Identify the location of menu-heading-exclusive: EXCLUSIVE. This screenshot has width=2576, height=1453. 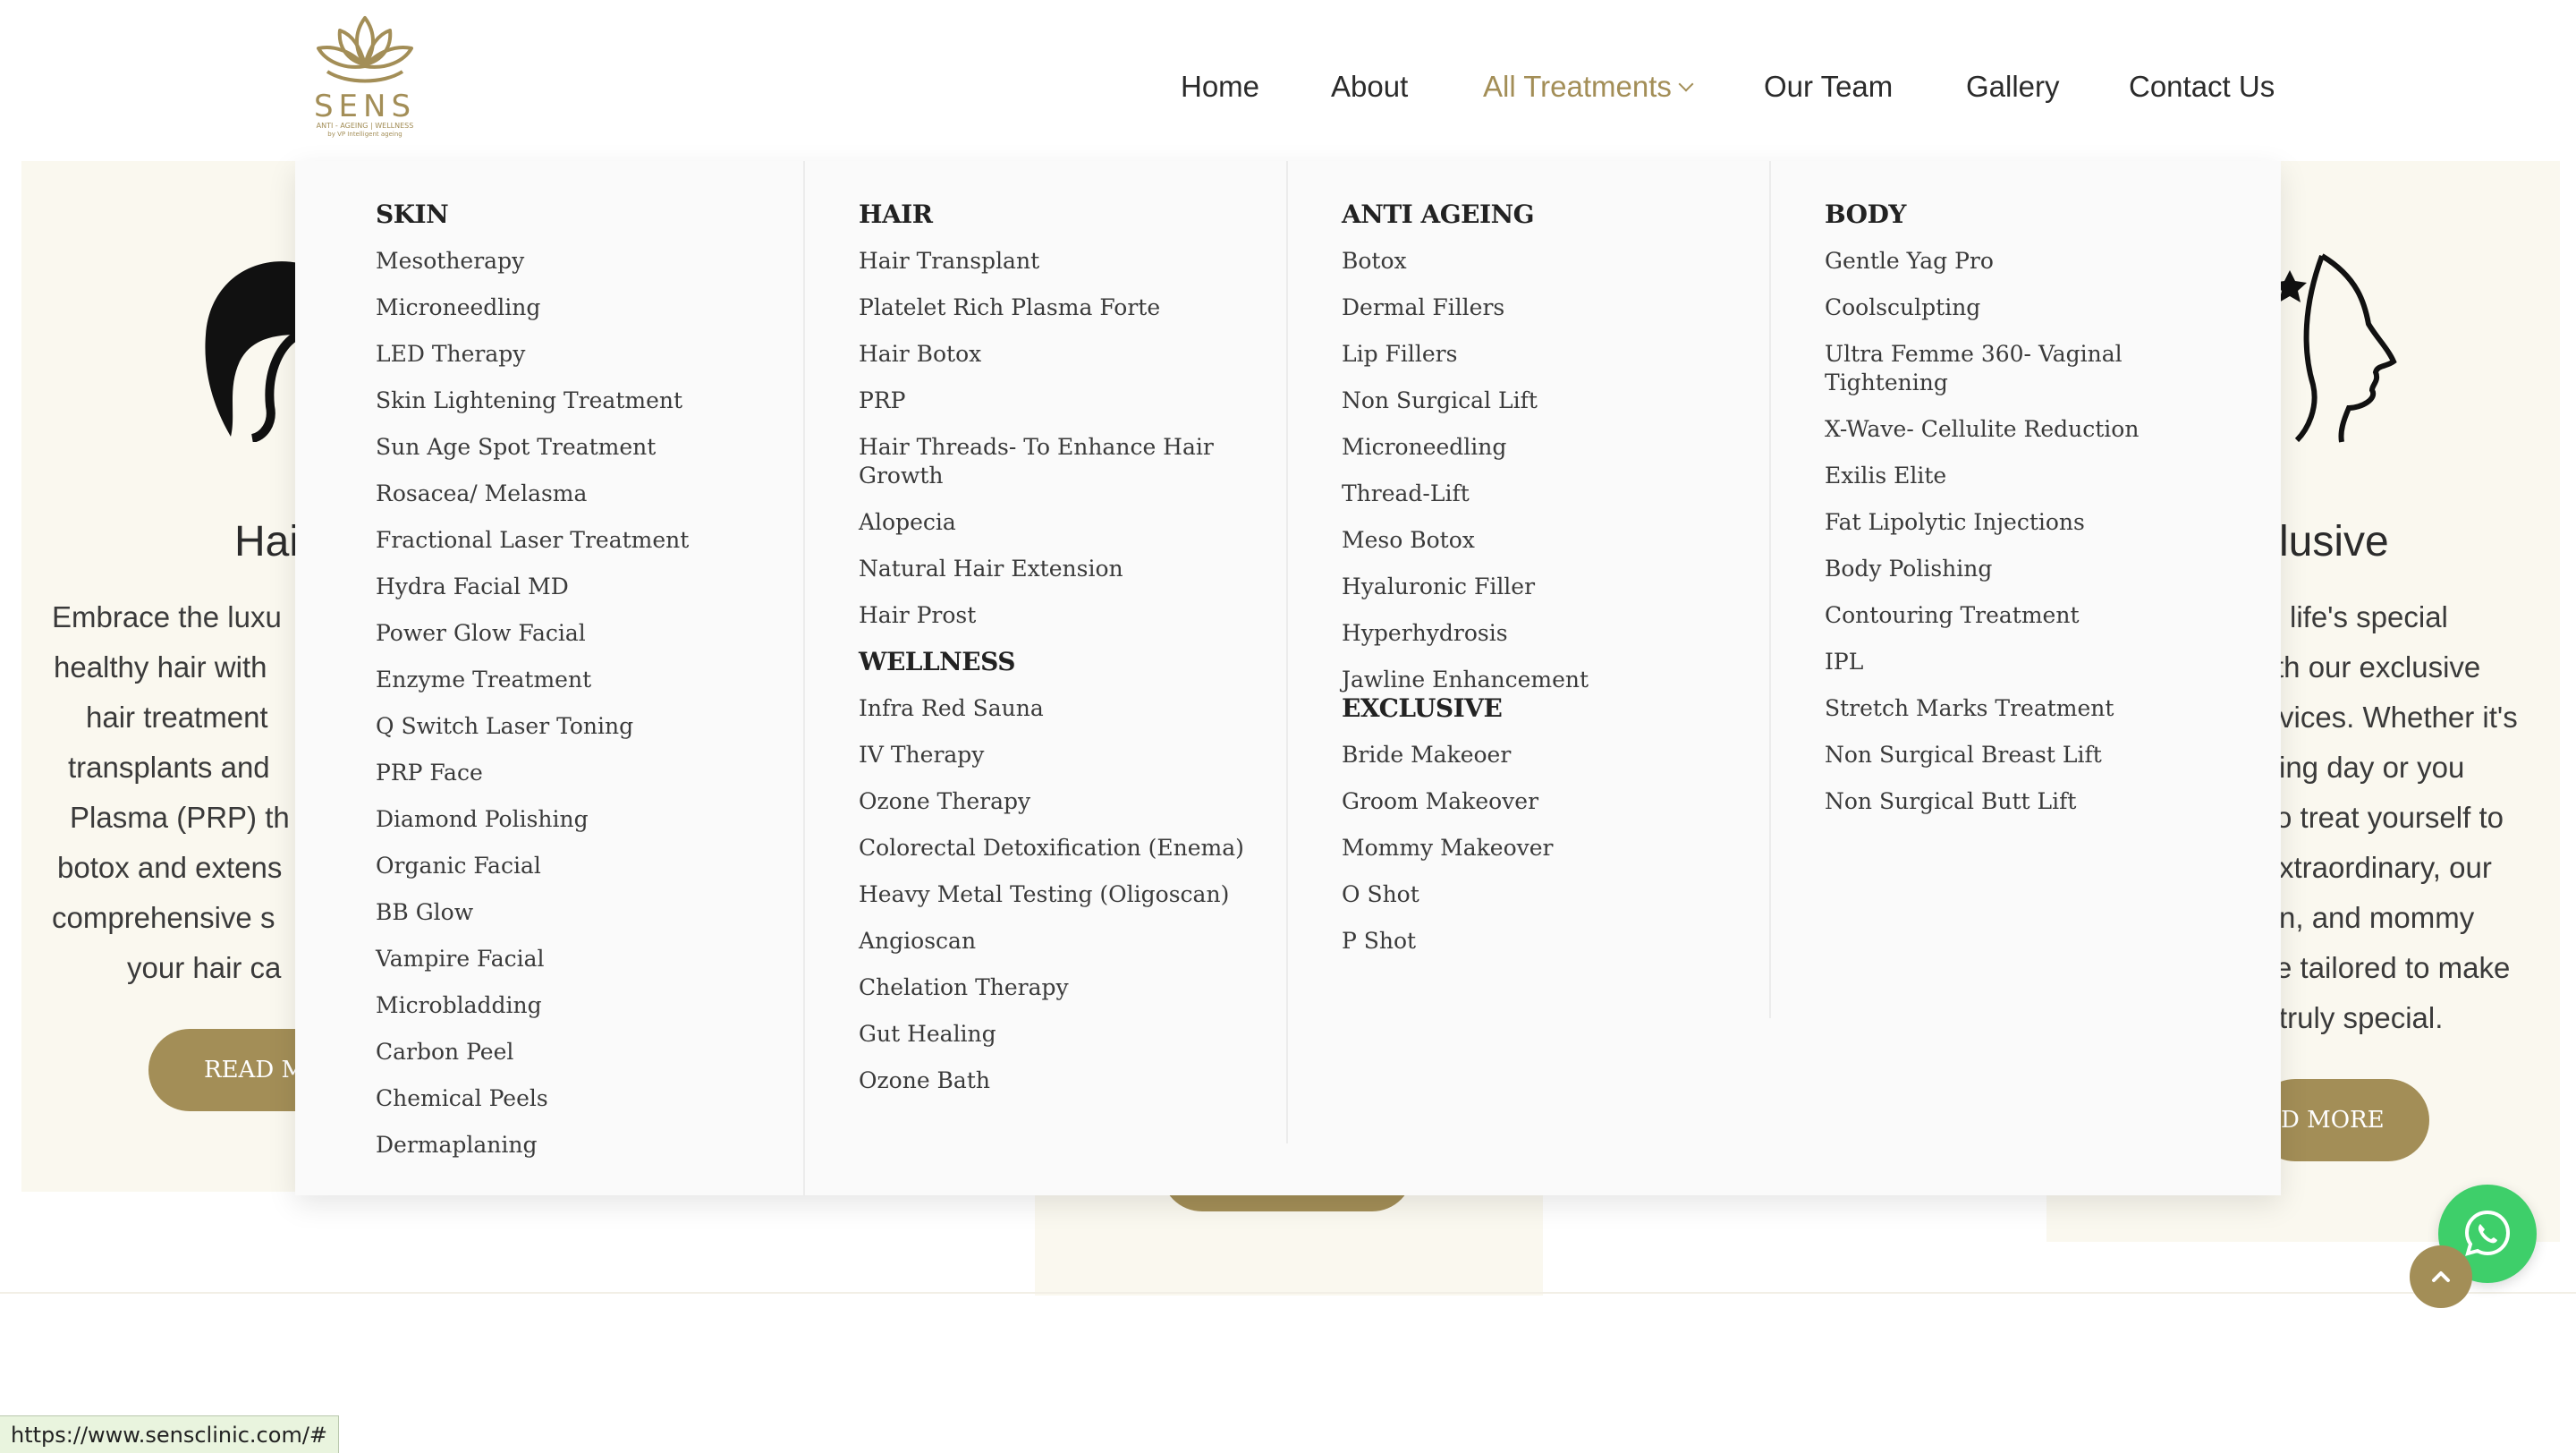
(1422, 708).